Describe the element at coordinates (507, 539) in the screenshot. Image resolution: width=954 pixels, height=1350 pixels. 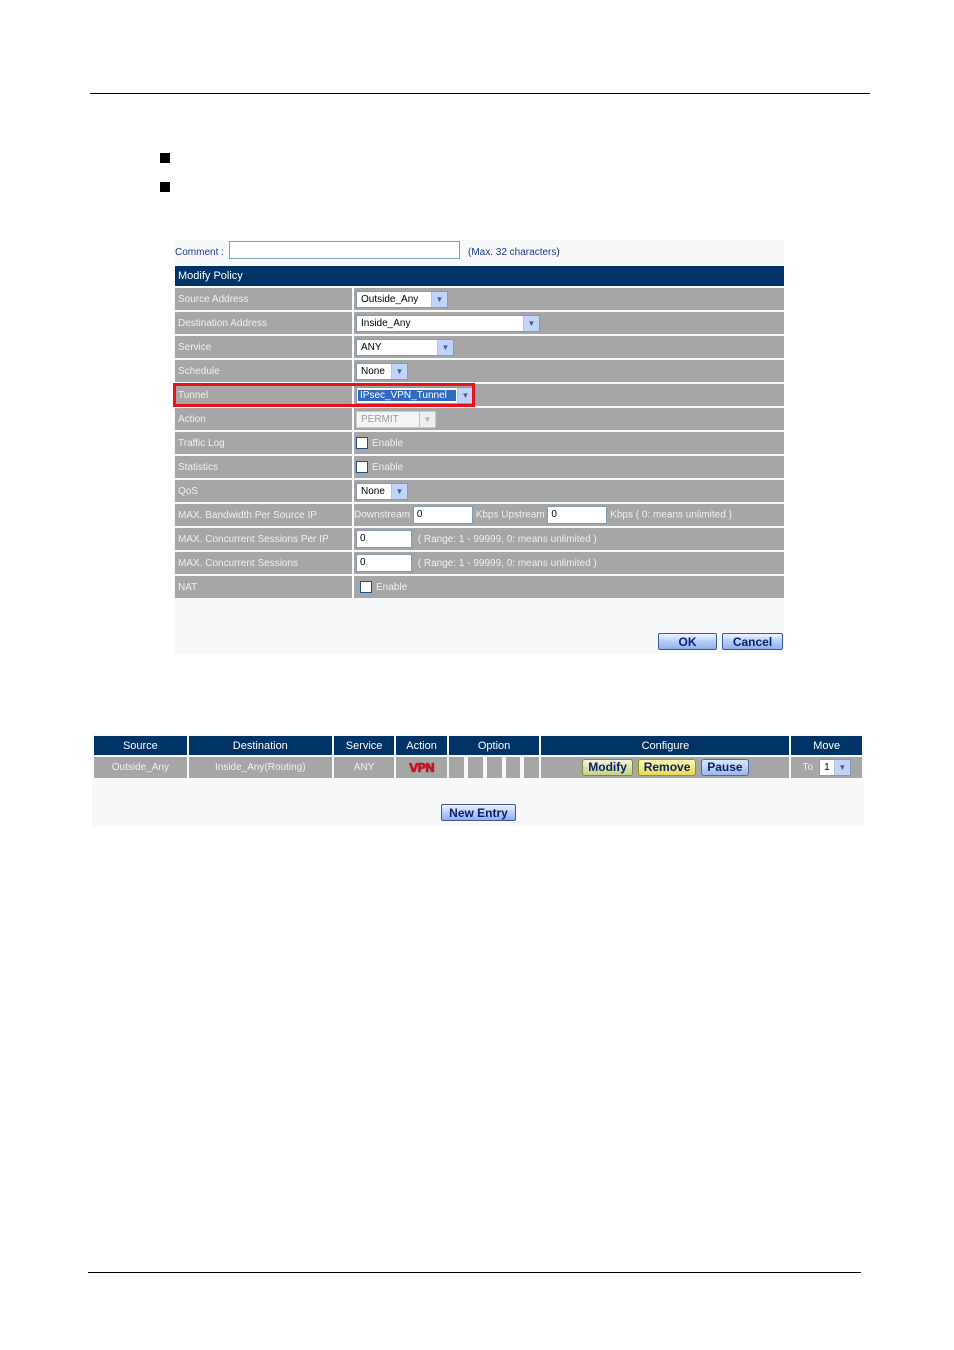
I see `max-sessions-per-ip-hint: ( Range: 1 - 99999, 0: means unlimited )` at that location.